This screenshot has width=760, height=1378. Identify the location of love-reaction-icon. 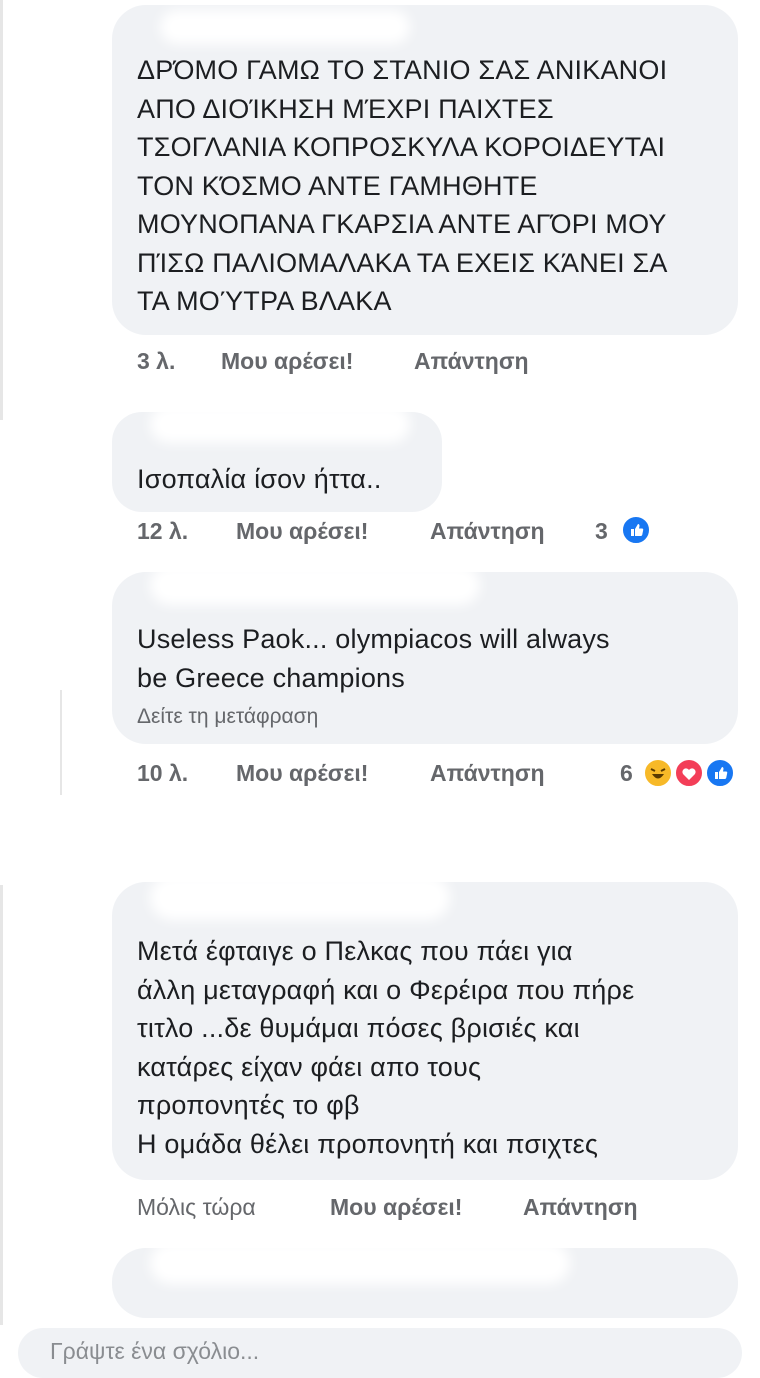
(689, 773).